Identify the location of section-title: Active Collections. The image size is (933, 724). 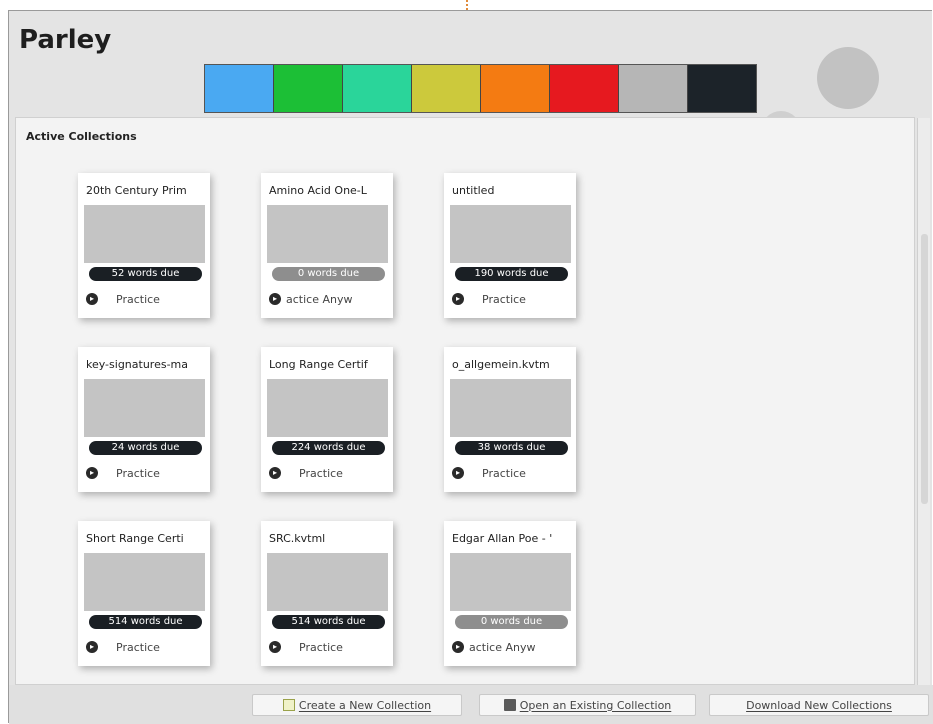
(81, 136).